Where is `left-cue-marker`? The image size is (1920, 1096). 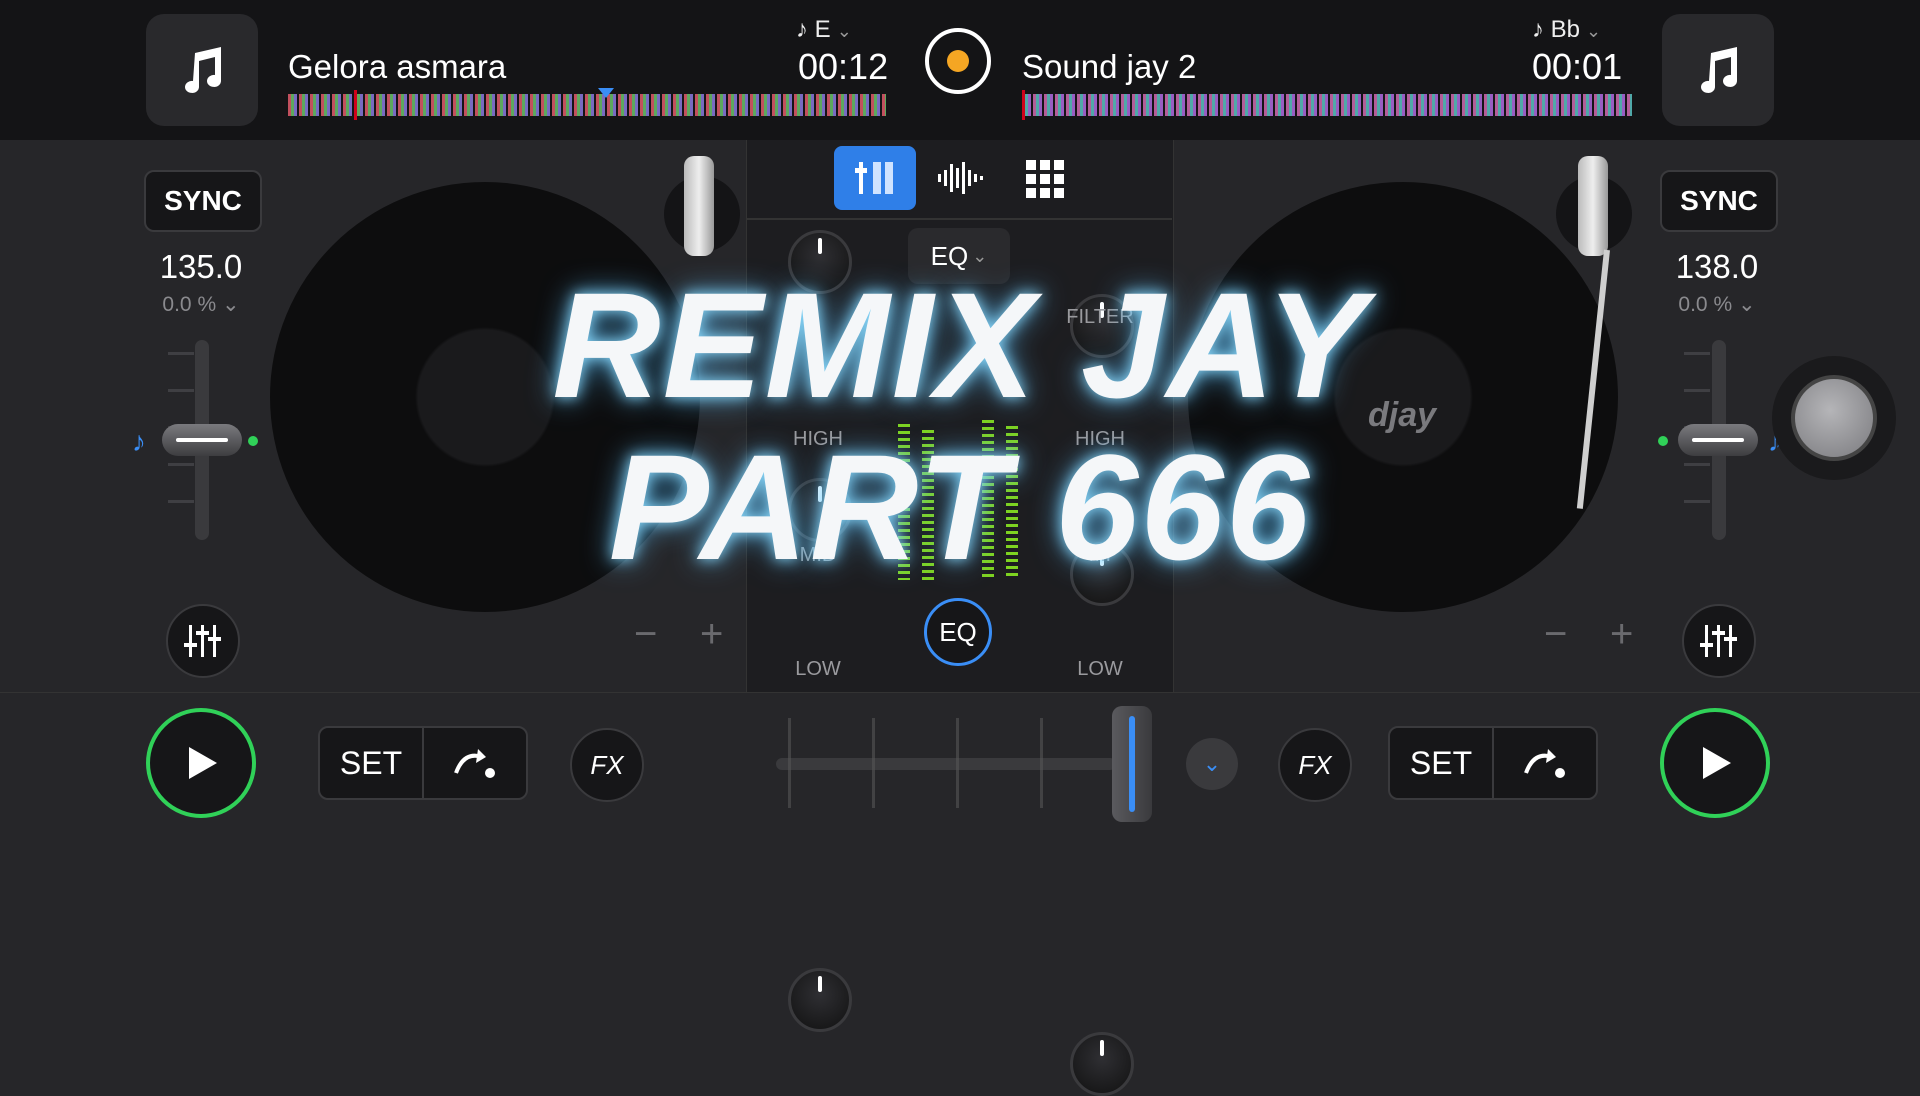
left-cue-marker is located at coordinates (606, 93).